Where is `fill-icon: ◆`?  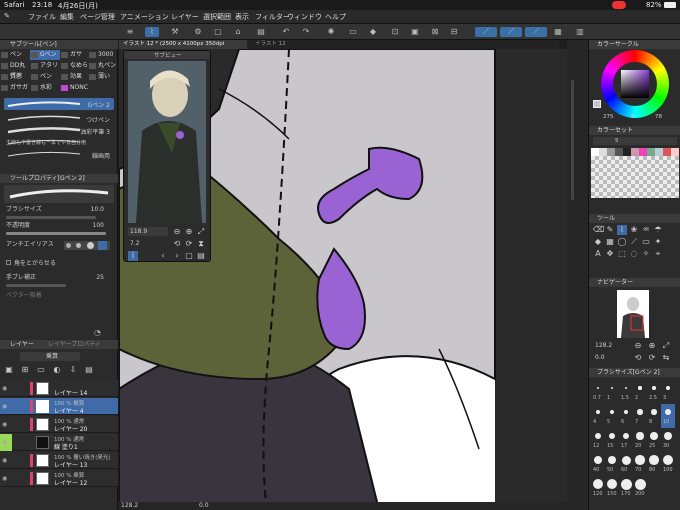
fill-icon: ◆ is located at coordinates (373, 32).